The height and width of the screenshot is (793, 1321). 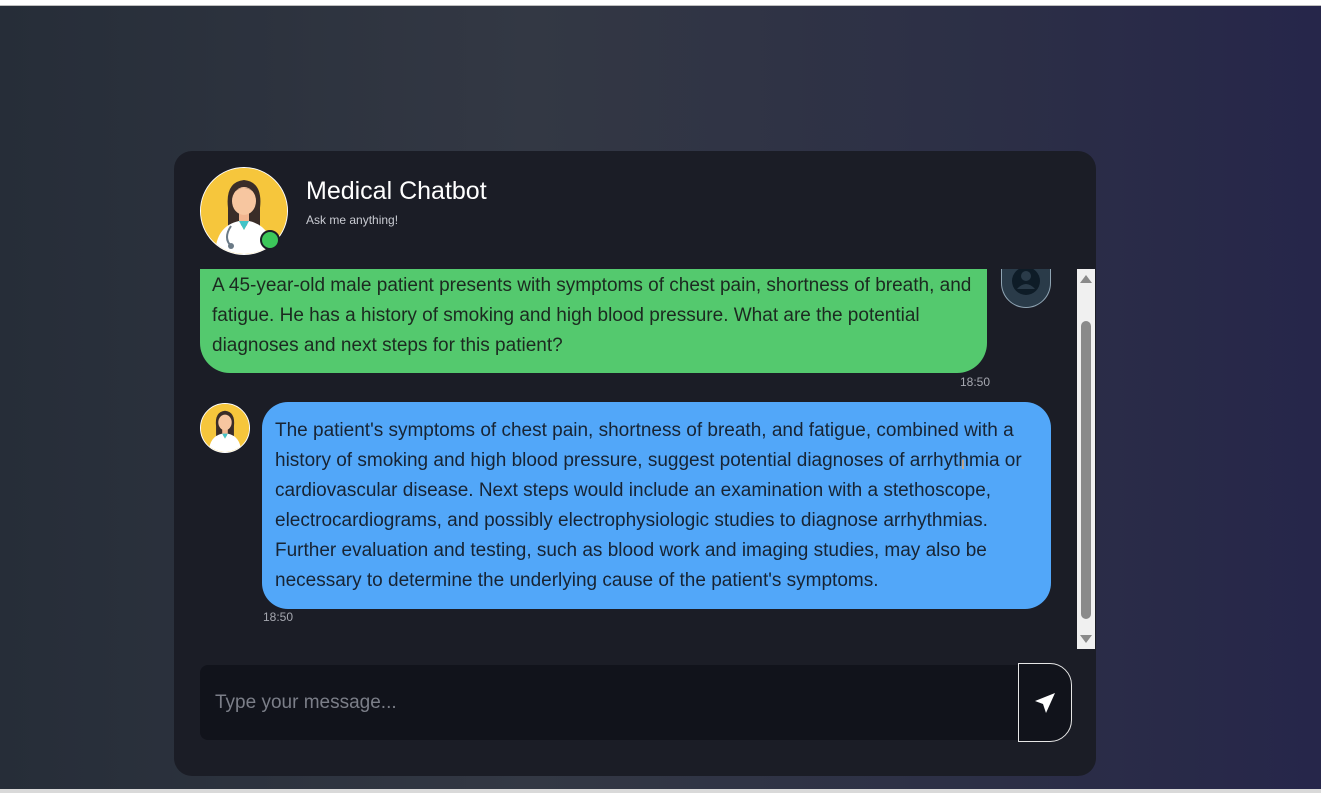 What do you see at coordinates (396, 191) in the screenshot?
I see `chat-title: Medical Chatbot` at bounding box center [396, 191].